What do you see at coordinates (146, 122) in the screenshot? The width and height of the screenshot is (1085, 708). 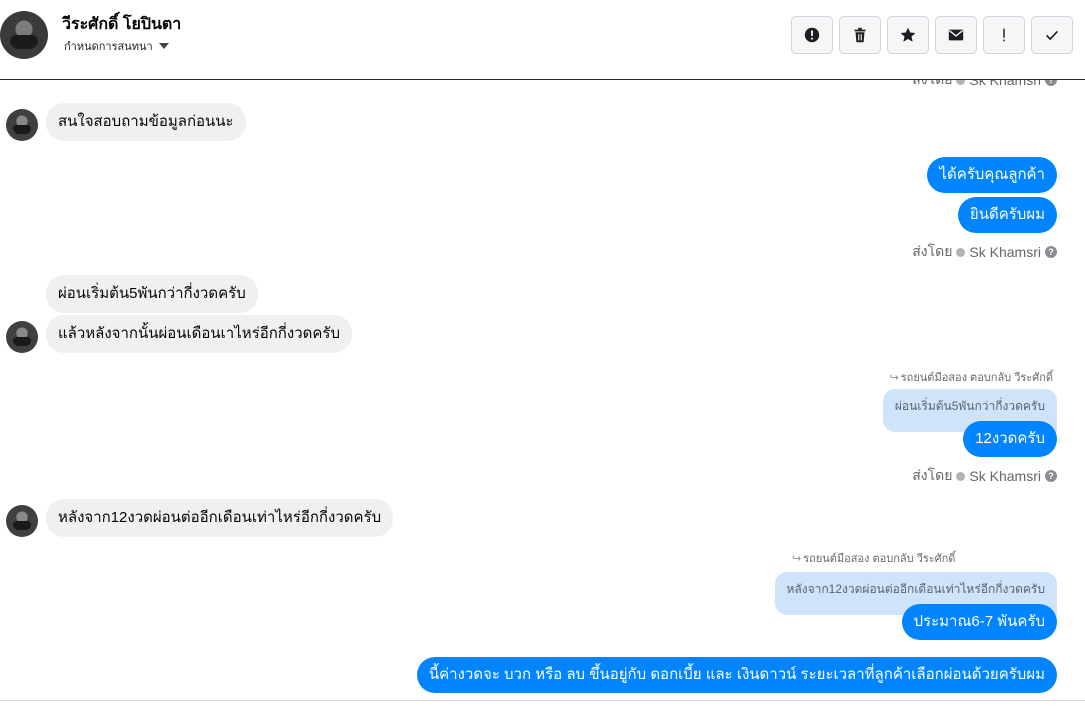 I see `incoming-message: สนใจสอบถามข้อมูลก่อนนะ` at bounding box center [146, 122].